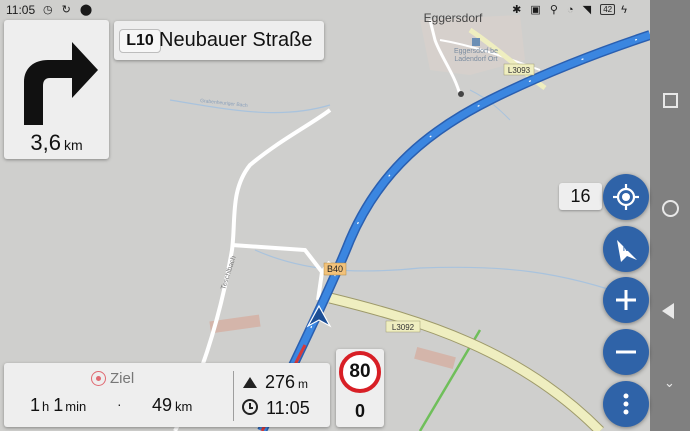  What do you see at coordinates (553, 10) in the screenshot?
I see `status-system-icon-glyphs: ✱ ▣ ⚲ ◔ ◥` at bounding box center [553, 10].